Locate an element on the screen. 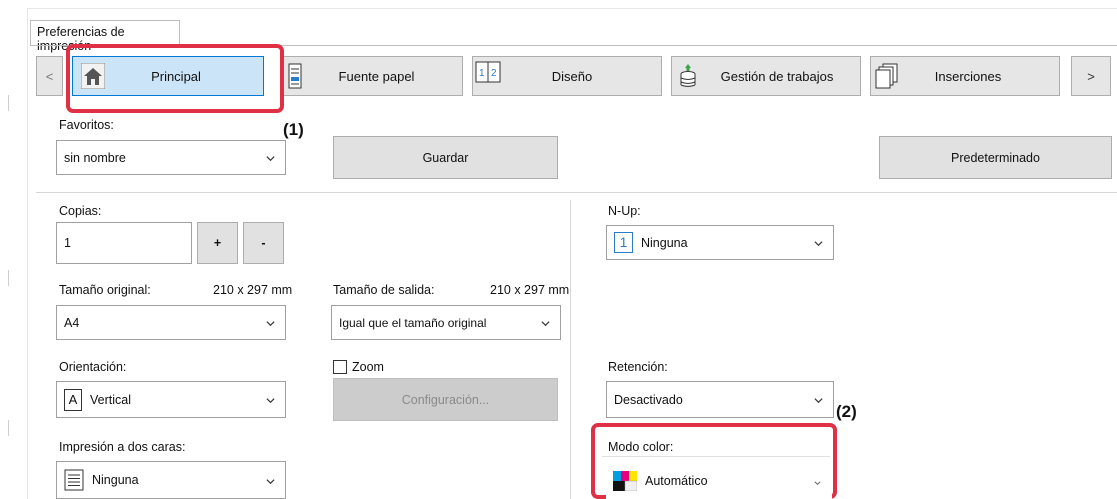 The width and height of the screenshot is (1117, 499). retention-label: Retención: is located at coordinates (638, 367).